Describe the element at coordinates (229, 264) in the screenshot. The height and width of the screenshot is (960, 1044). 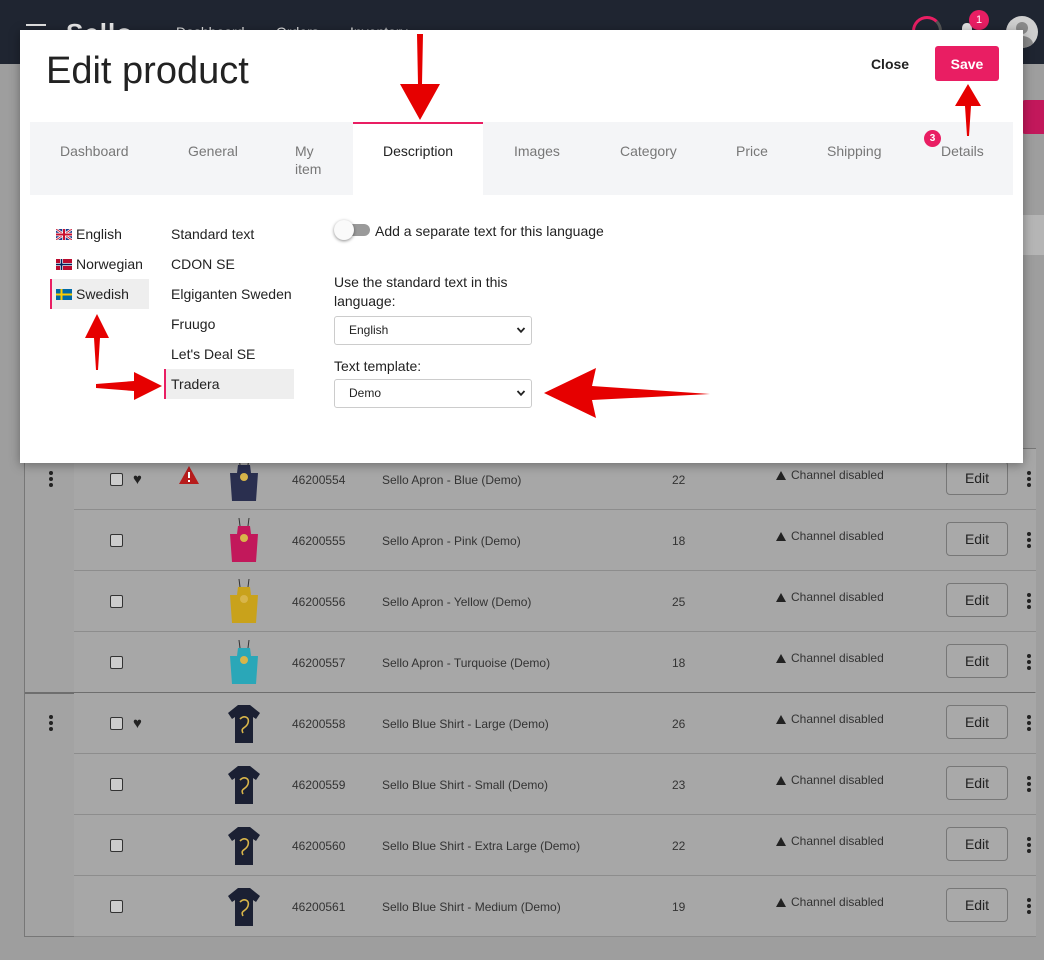
I see `channel-cdon-se: CDON SE` at that location.